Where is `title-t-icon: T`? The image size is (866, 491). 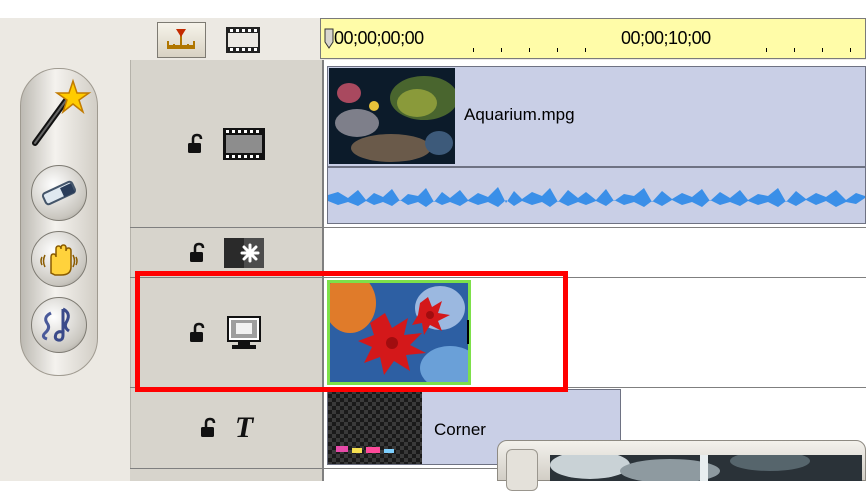
title-t-icon: T is located at coordinates (244, 427).